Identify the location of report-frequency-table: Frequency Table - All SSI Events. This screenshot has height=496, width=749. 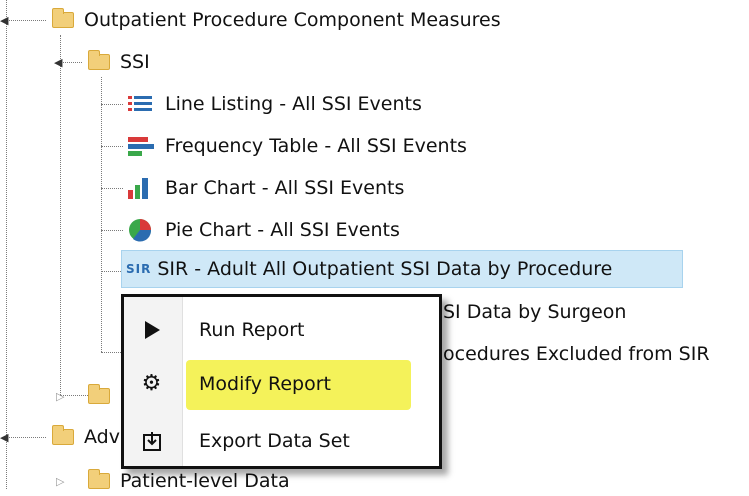
(296, 146).